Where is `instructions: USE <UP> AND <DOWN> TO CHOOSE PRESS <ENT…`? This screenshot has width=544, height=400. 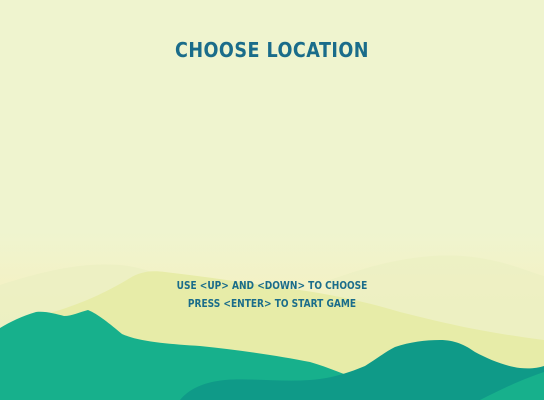 instructions: USE <UP> AND <DOWN> TO CHOOSE PRESS <ENT… is located at coordinates (272, 295).